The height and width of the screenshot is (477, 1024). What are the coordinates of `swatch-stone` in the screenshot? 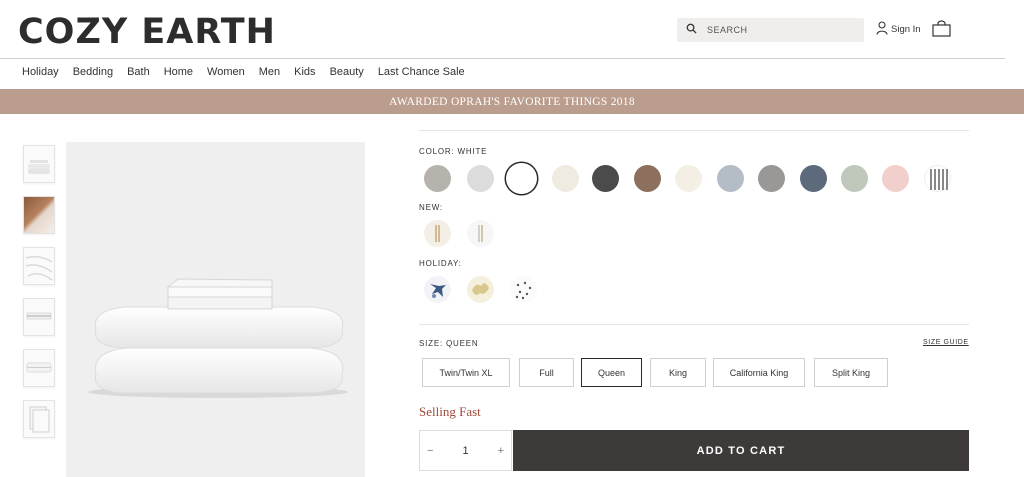 It's located at (437, 178).